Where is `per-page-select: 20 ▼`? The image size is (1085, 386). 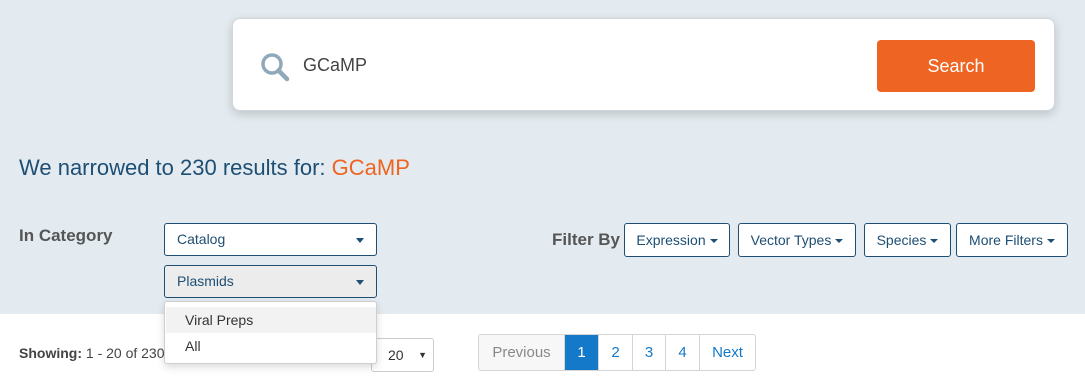
per-page-select: 20 ▼ is located at coordinates (402, 355).